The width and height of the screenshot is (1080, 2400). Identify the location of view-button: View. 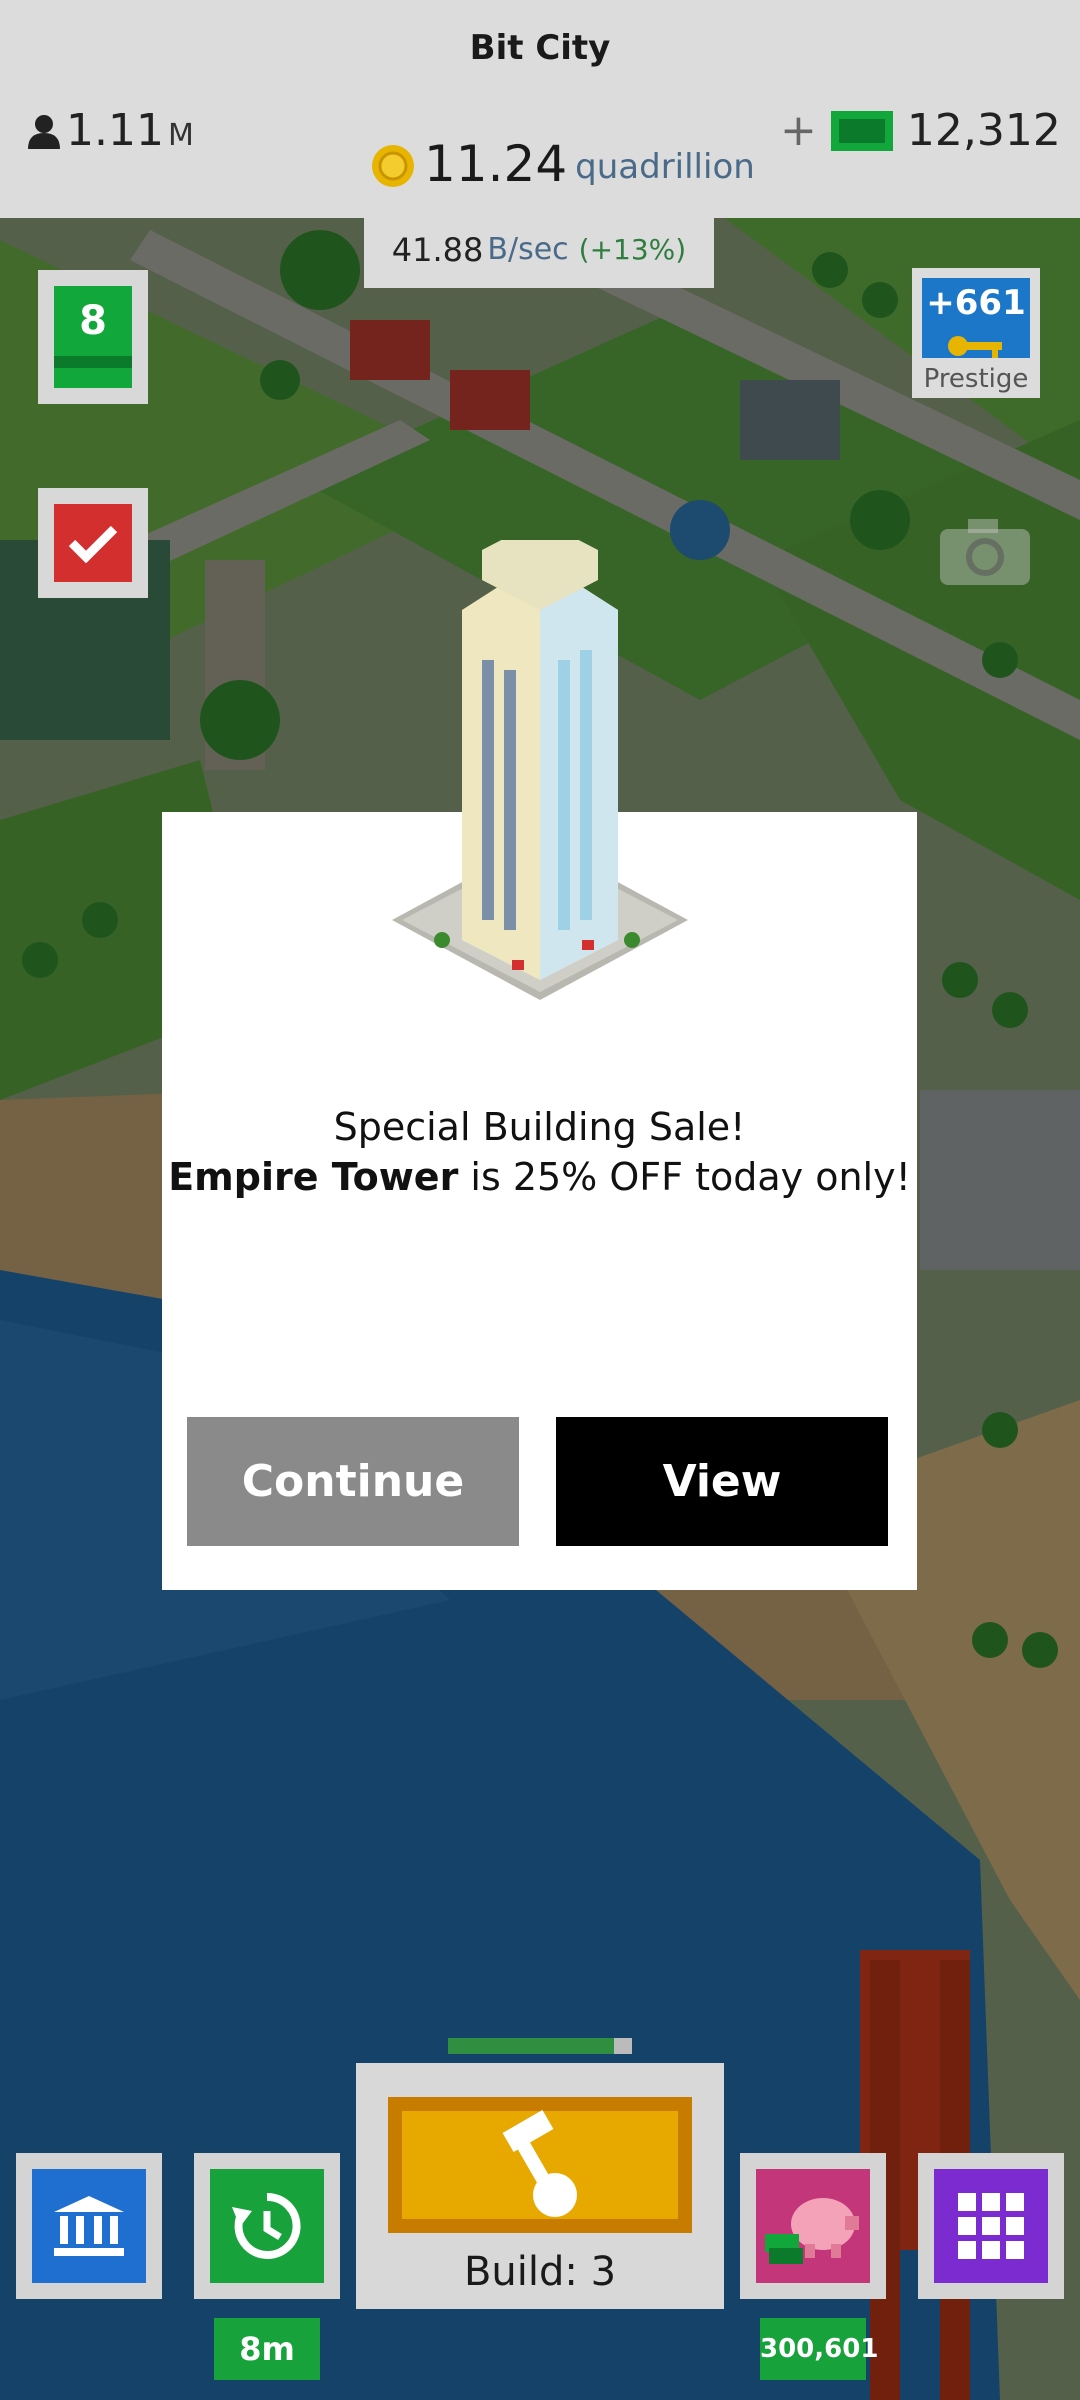
(722, 1481).